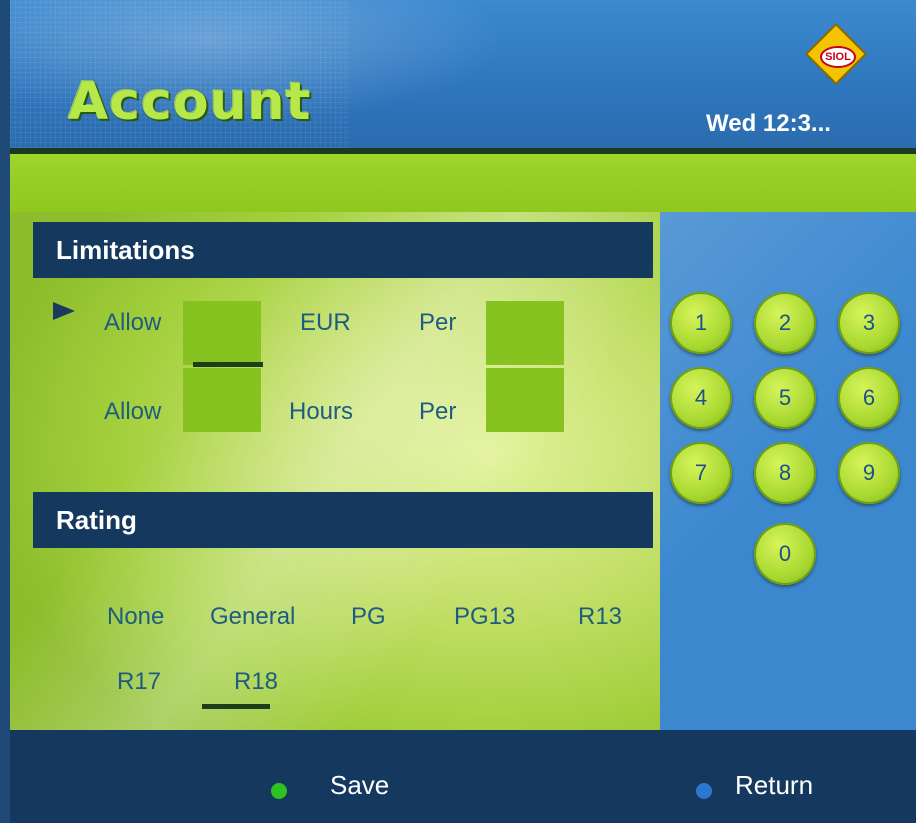 The width and height of the screenshot is (916, 823). Describe the element at coordinates (525, 400) in the screenshot. I see `period-input-hours` at that location.